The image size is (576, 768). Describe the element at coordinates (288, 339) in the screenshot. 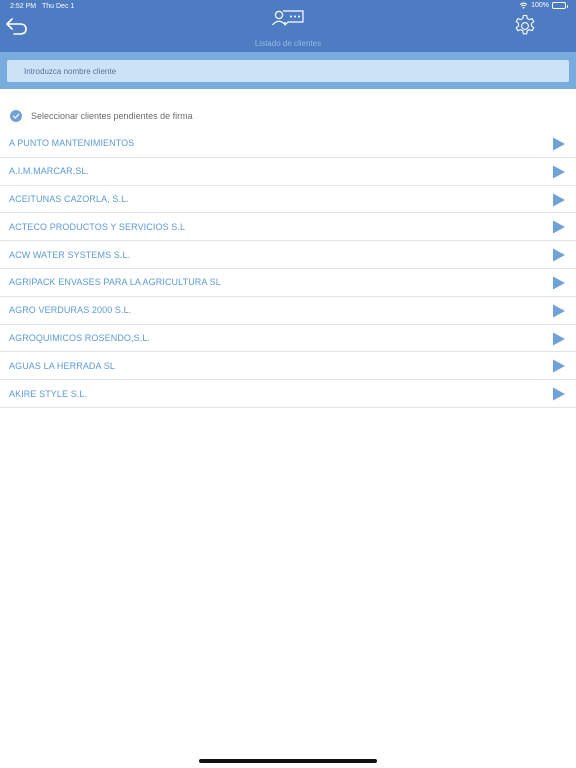

I see `list-item: AGROQUIMICOS ROSENDO,S.L.` at that location.